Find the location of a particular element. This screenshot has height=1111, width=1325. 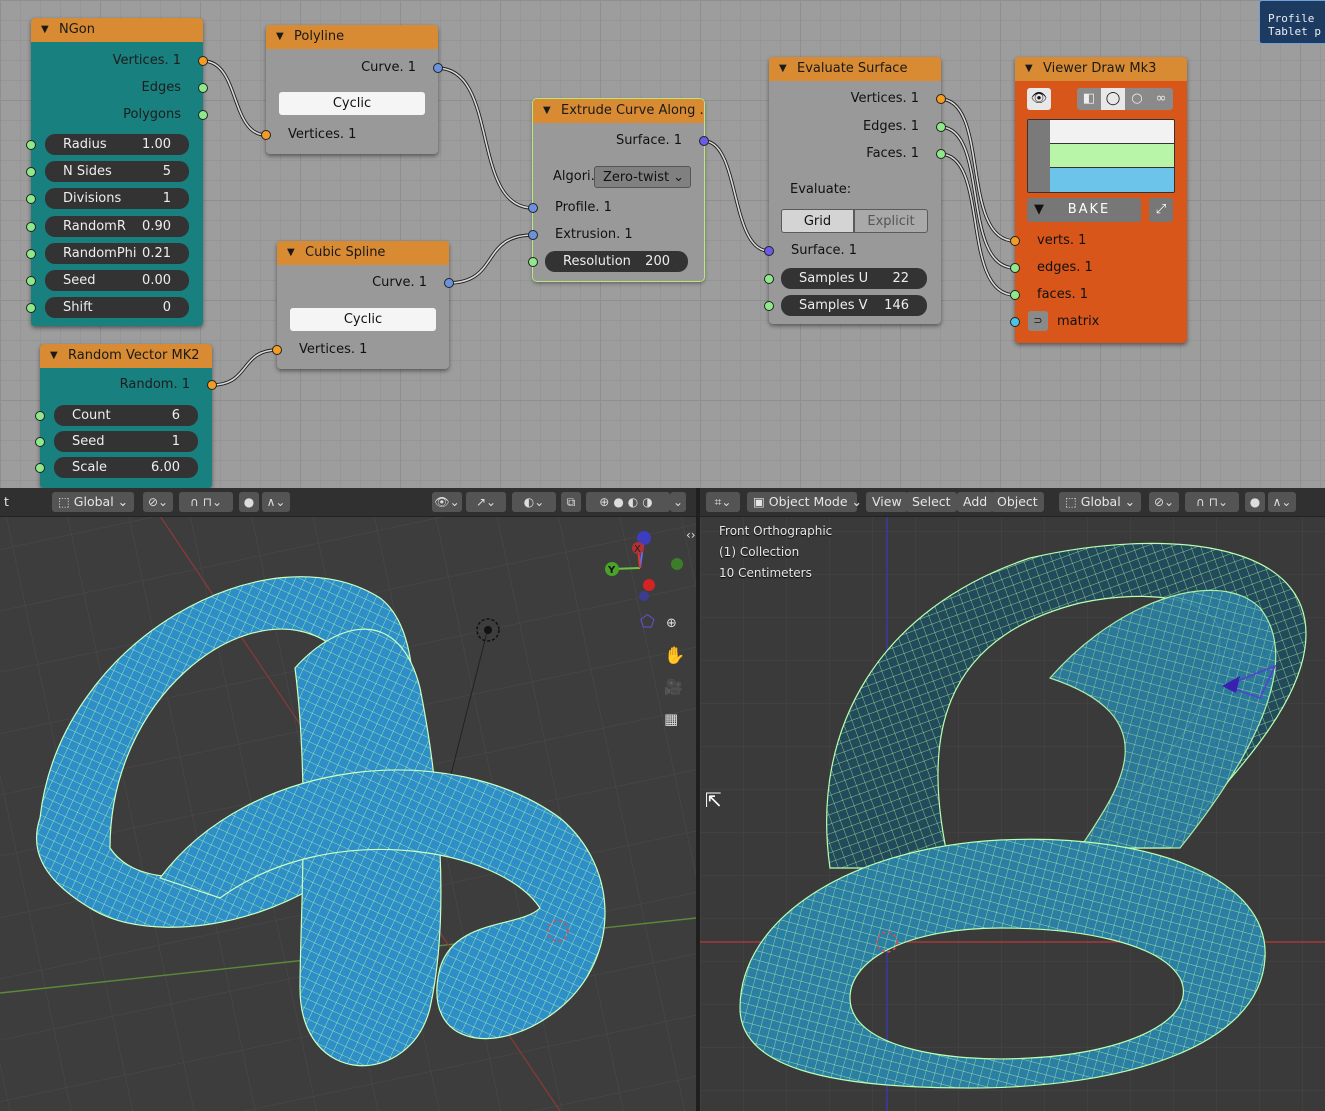

shading-dropdown-icon: ⌄ is located at coordinates (678, 502).